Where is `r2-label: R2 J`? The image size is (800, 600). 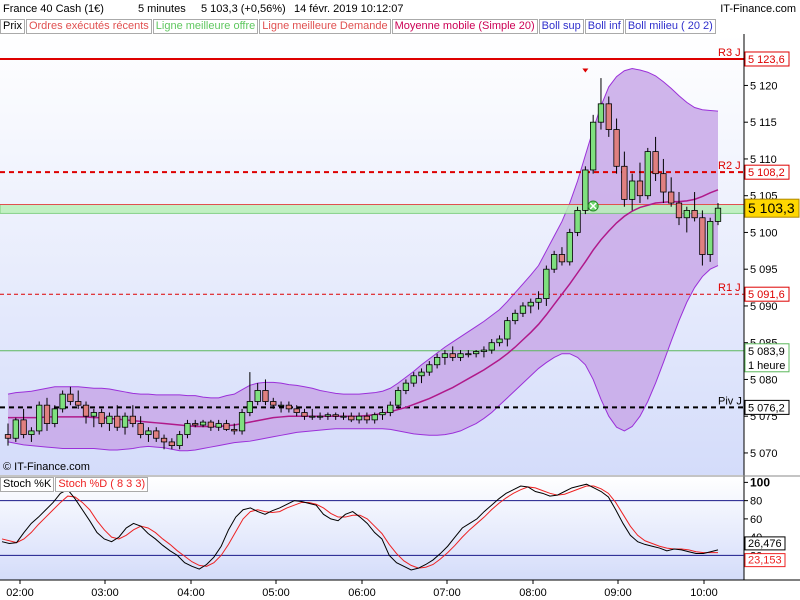
r2-label: R2 J is located at coordinates (729, 166).